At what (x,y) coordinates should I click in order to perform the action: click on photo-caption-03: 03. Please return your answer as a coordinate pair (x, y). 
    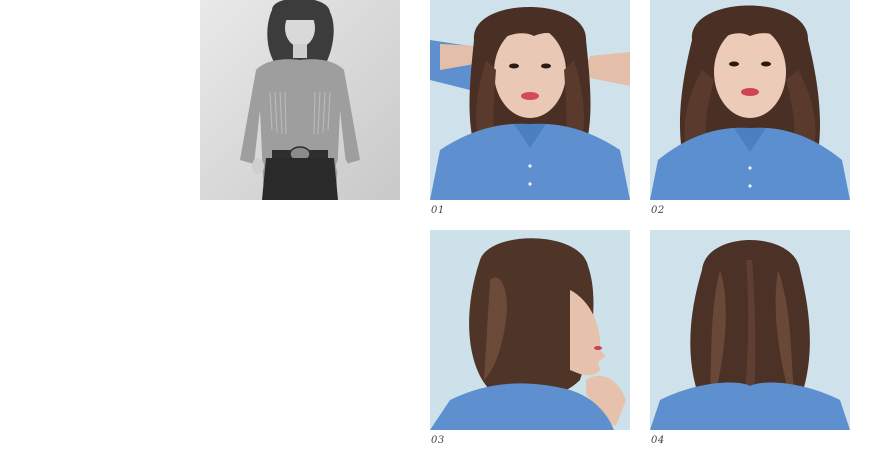
    Looking at the image, I should click on (438, 440).